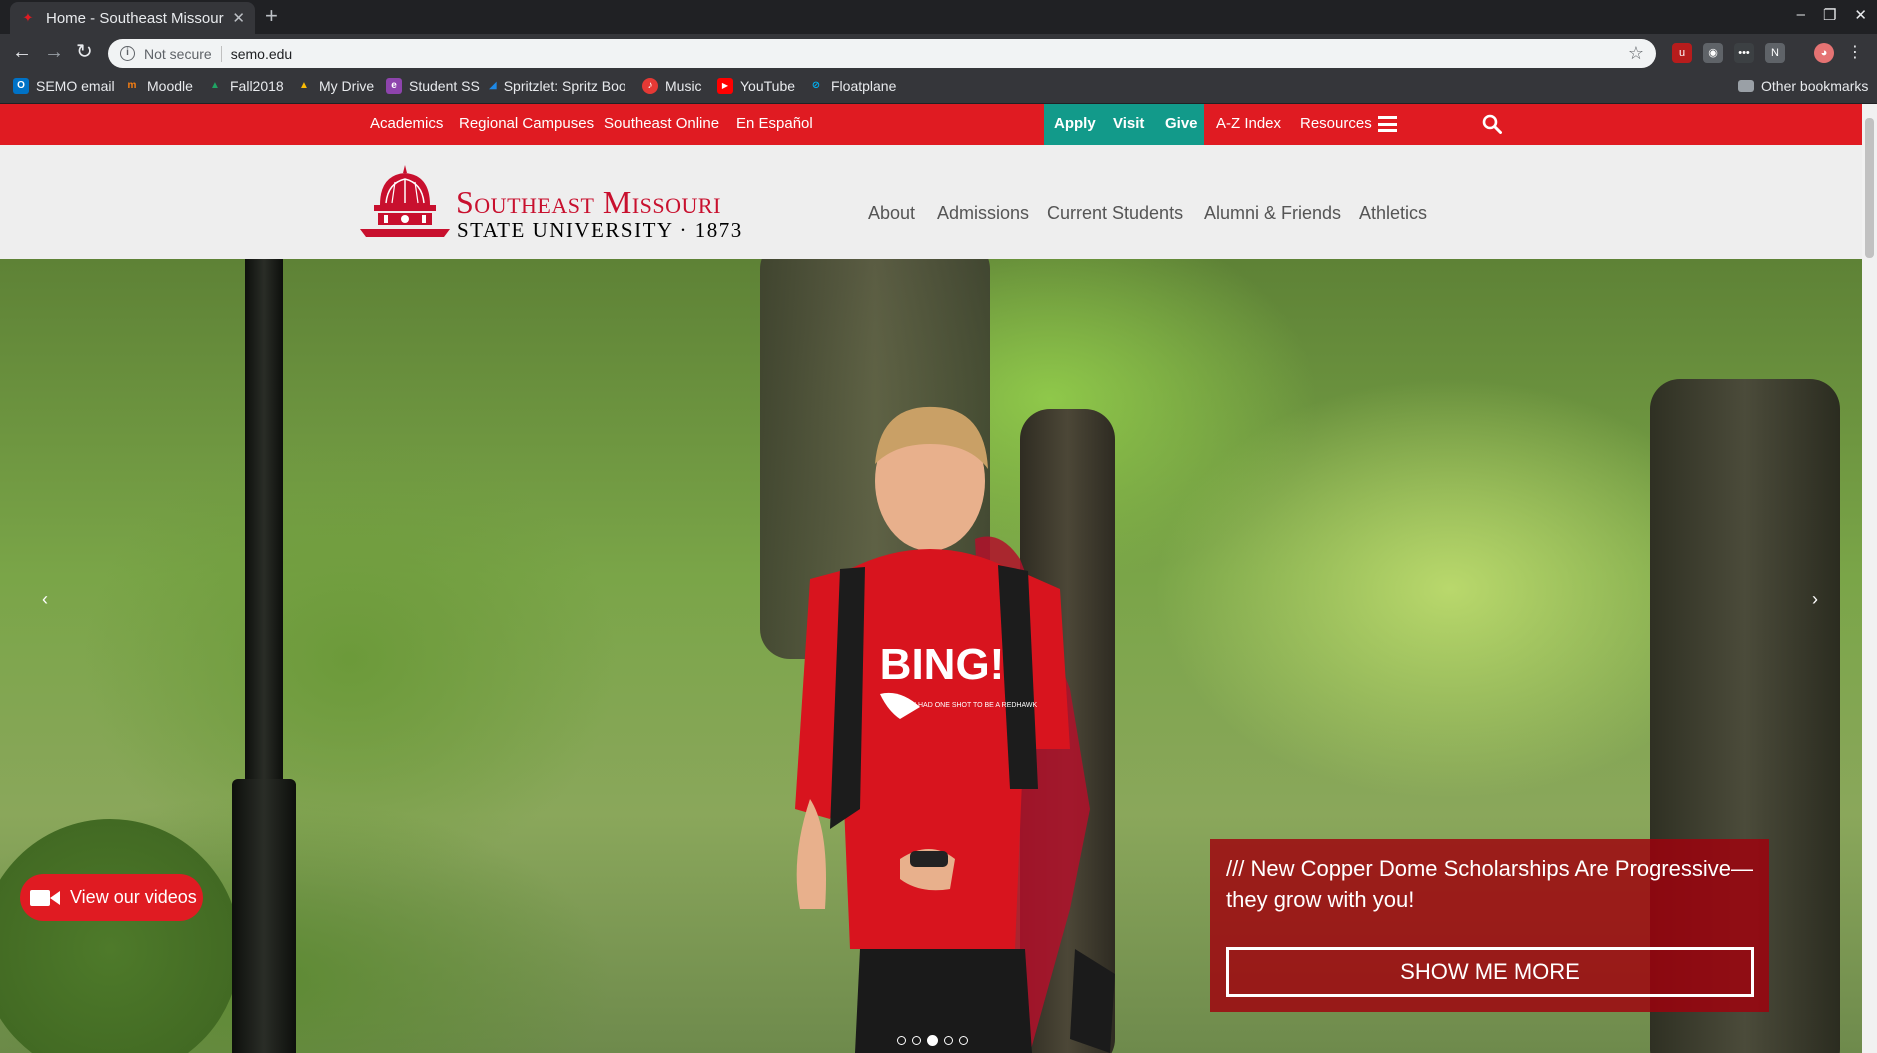 The width and height of the screenshot is (1877, 1053). Describe the element at coordinates (526, 123) in the screenshot. I see `nav-regional-campuses: Regional Campuses` at that location.